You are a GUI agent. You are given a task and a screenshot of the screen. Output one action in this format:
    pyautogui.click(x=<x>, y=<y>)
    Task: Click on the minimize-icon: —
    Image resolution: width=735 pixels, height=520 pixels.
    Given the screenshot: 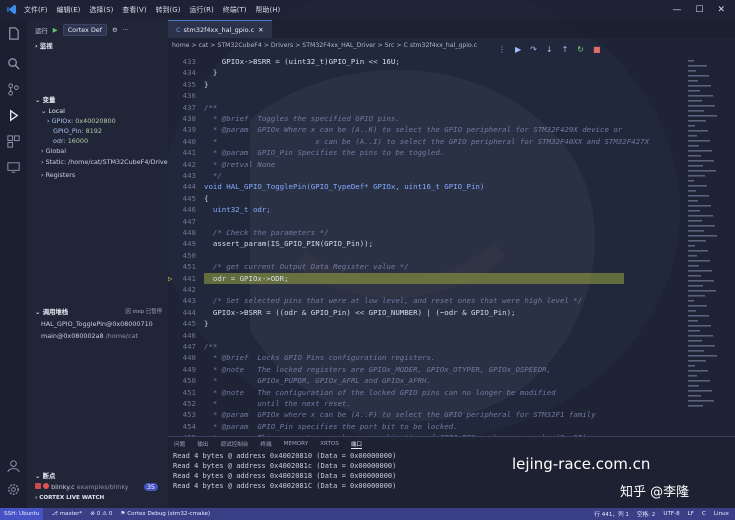 What is the action you would take?
    pyautogui.click(x=676, y=10)
    